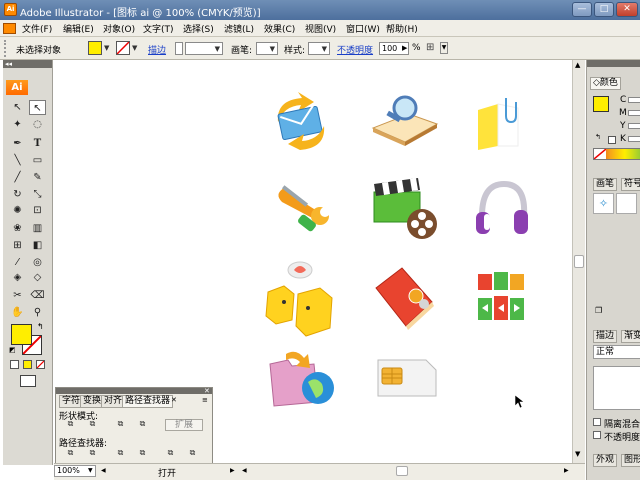 This screenshot has height=480, width=640. I want to click on pencil-tool-icon: ✎, so click(37, 177).